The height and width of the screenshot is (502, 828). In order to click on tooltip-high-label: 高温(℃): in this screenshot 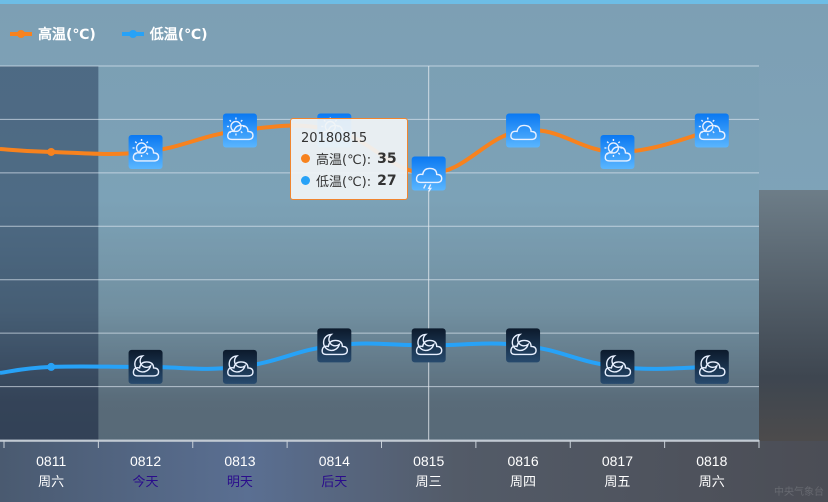, I will do `click(344, 160)`.